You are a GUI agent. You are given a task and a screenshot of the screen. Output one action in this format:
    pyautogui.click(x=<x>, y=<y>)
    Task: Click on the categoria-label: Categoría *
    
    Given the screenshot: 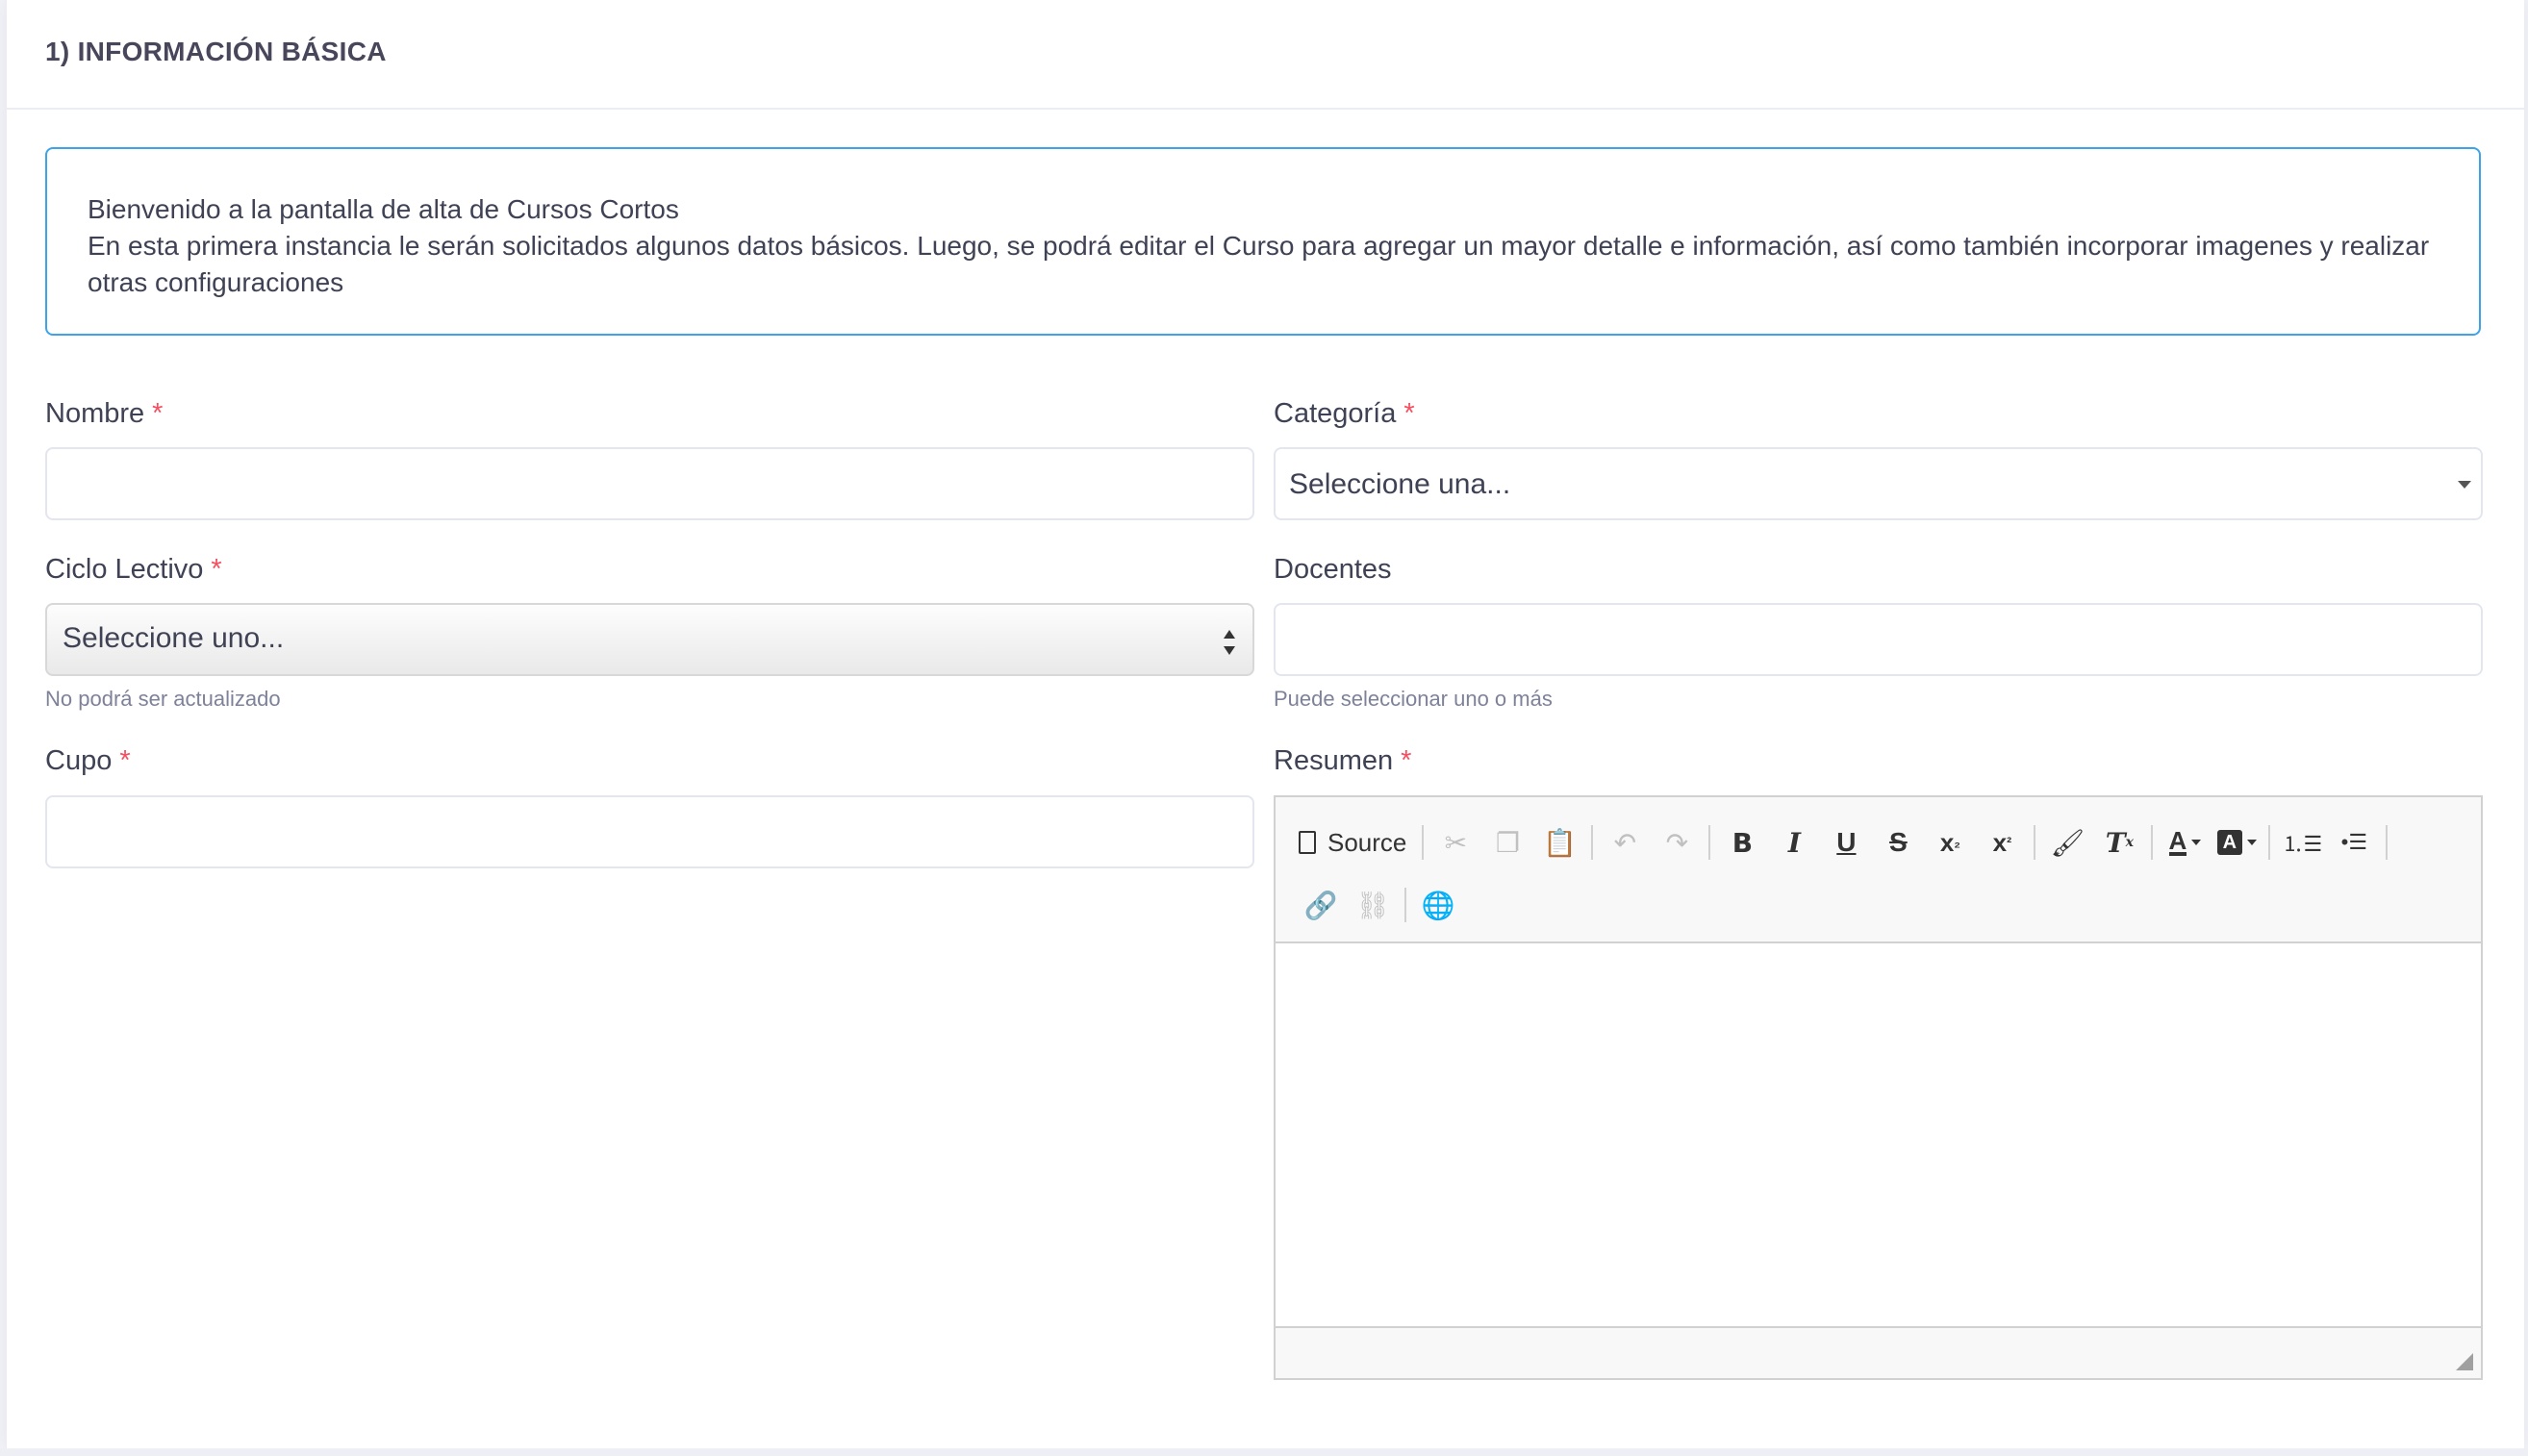 What is the action you would take?
    pyautogui.click(x=1344, y=414)
    